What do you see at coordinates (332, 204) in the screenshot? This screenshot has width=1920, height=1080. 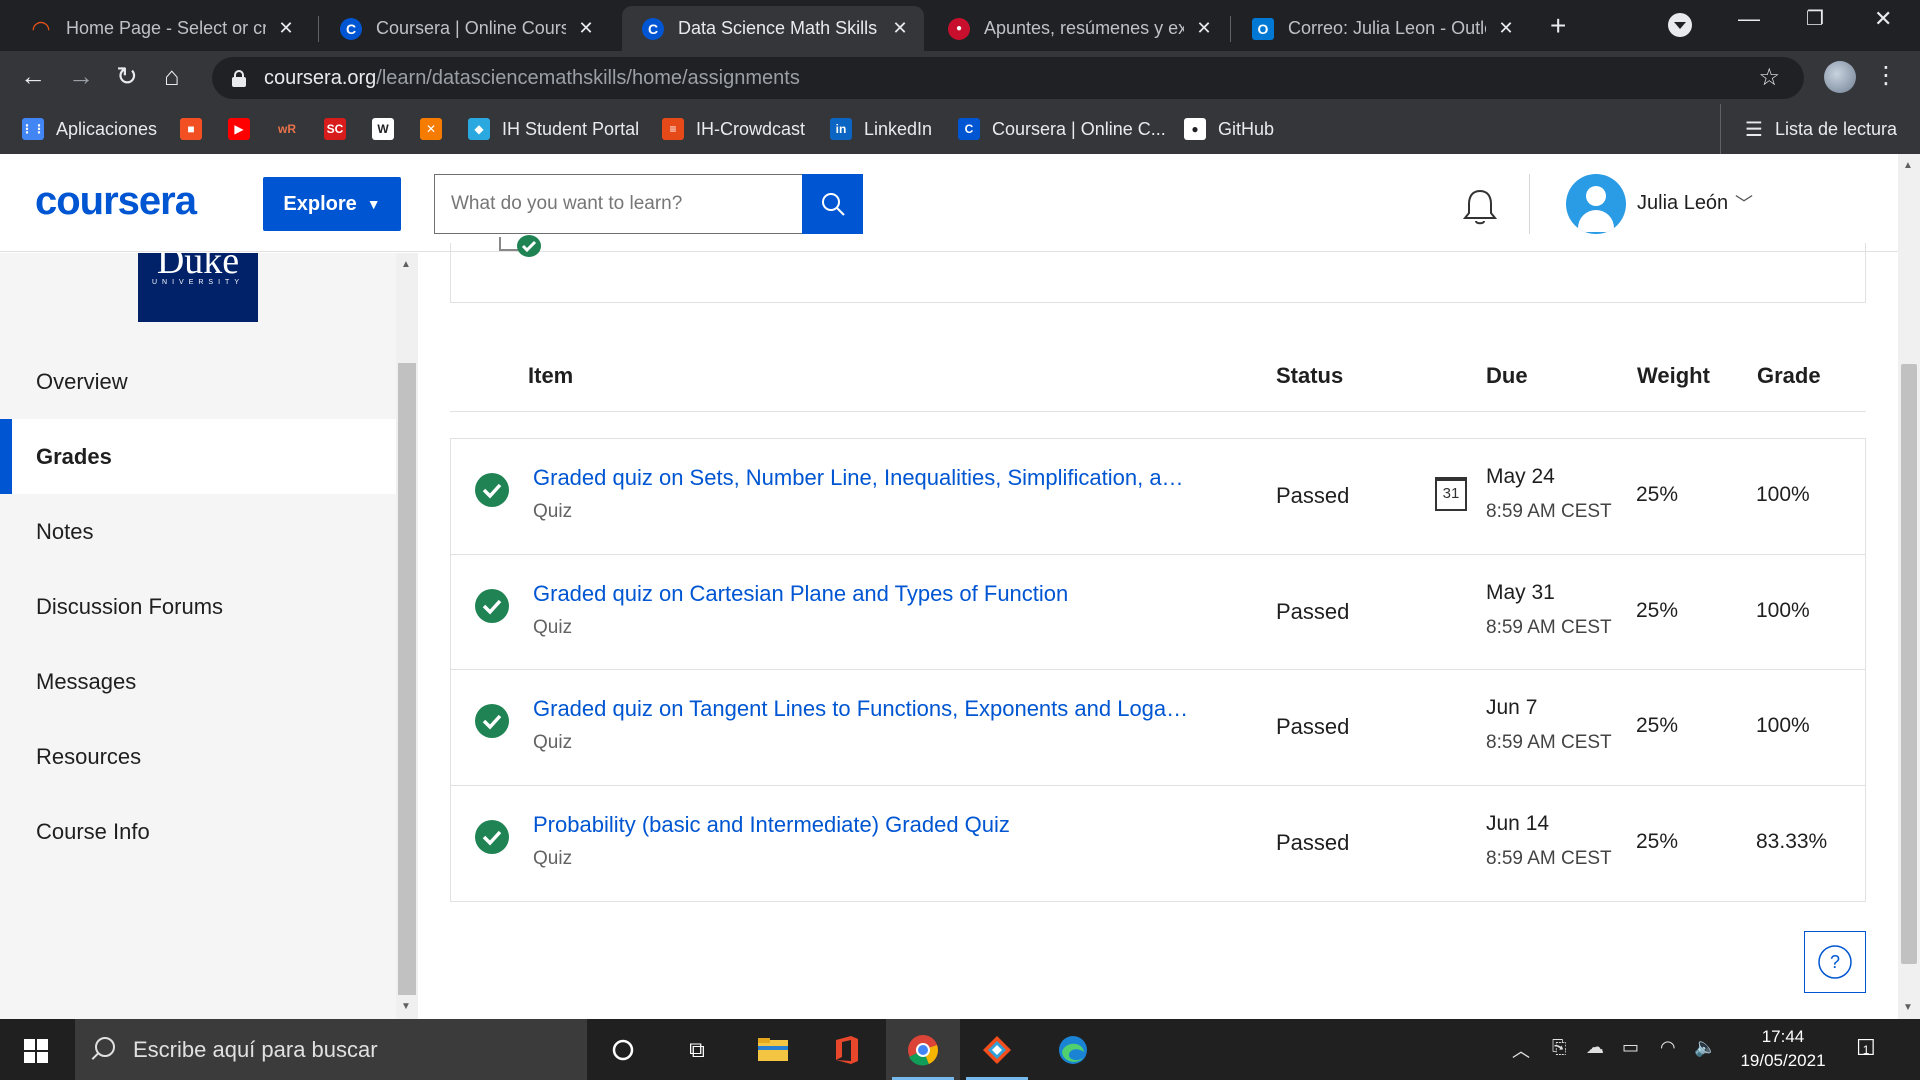 I see `explore-button: Explore ▼` at bounding box center [332, 204].